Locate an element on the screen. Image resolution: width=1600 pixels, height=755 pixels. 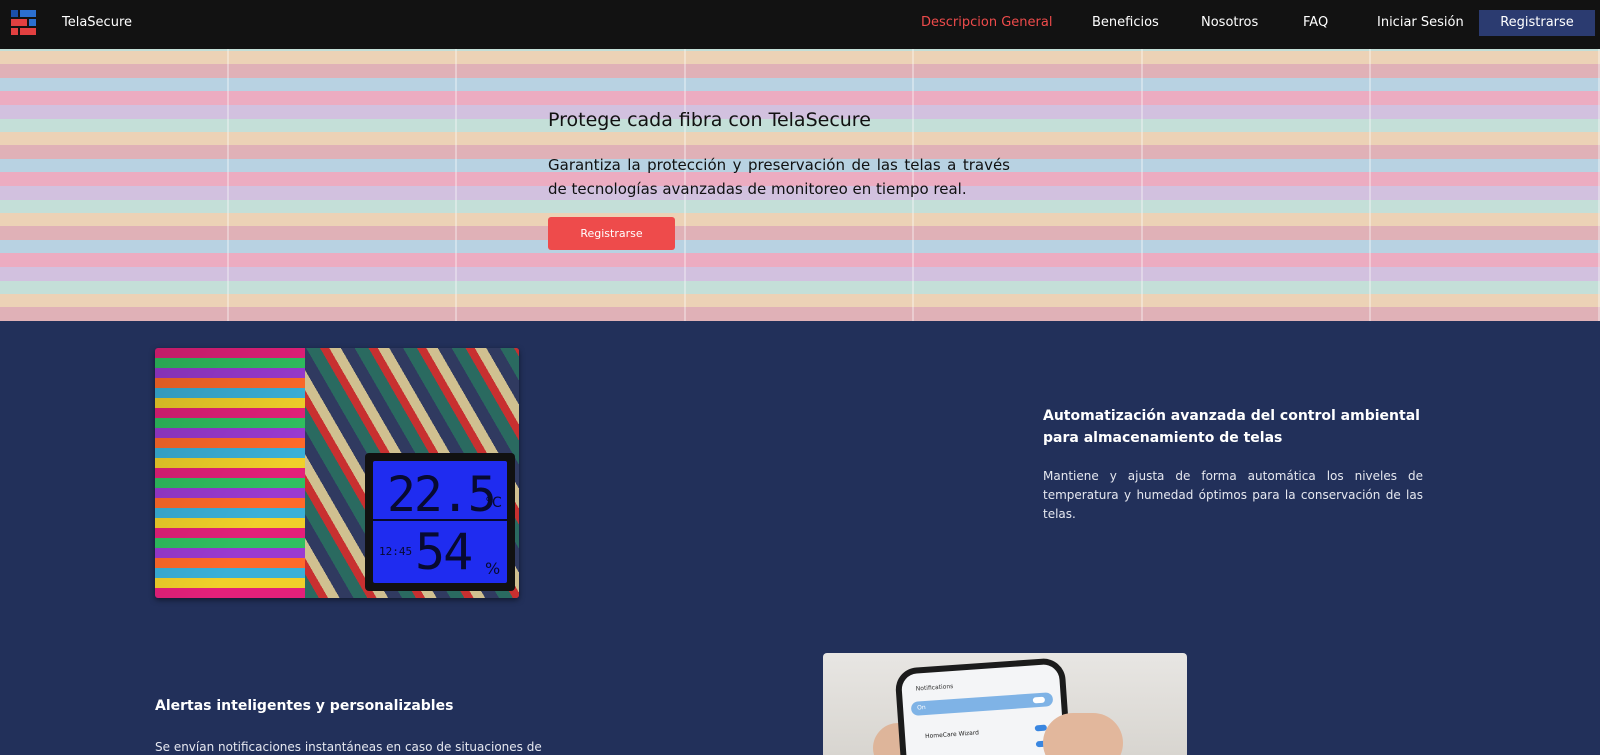
humidity-unit: % is located at coordinates (493, 568).